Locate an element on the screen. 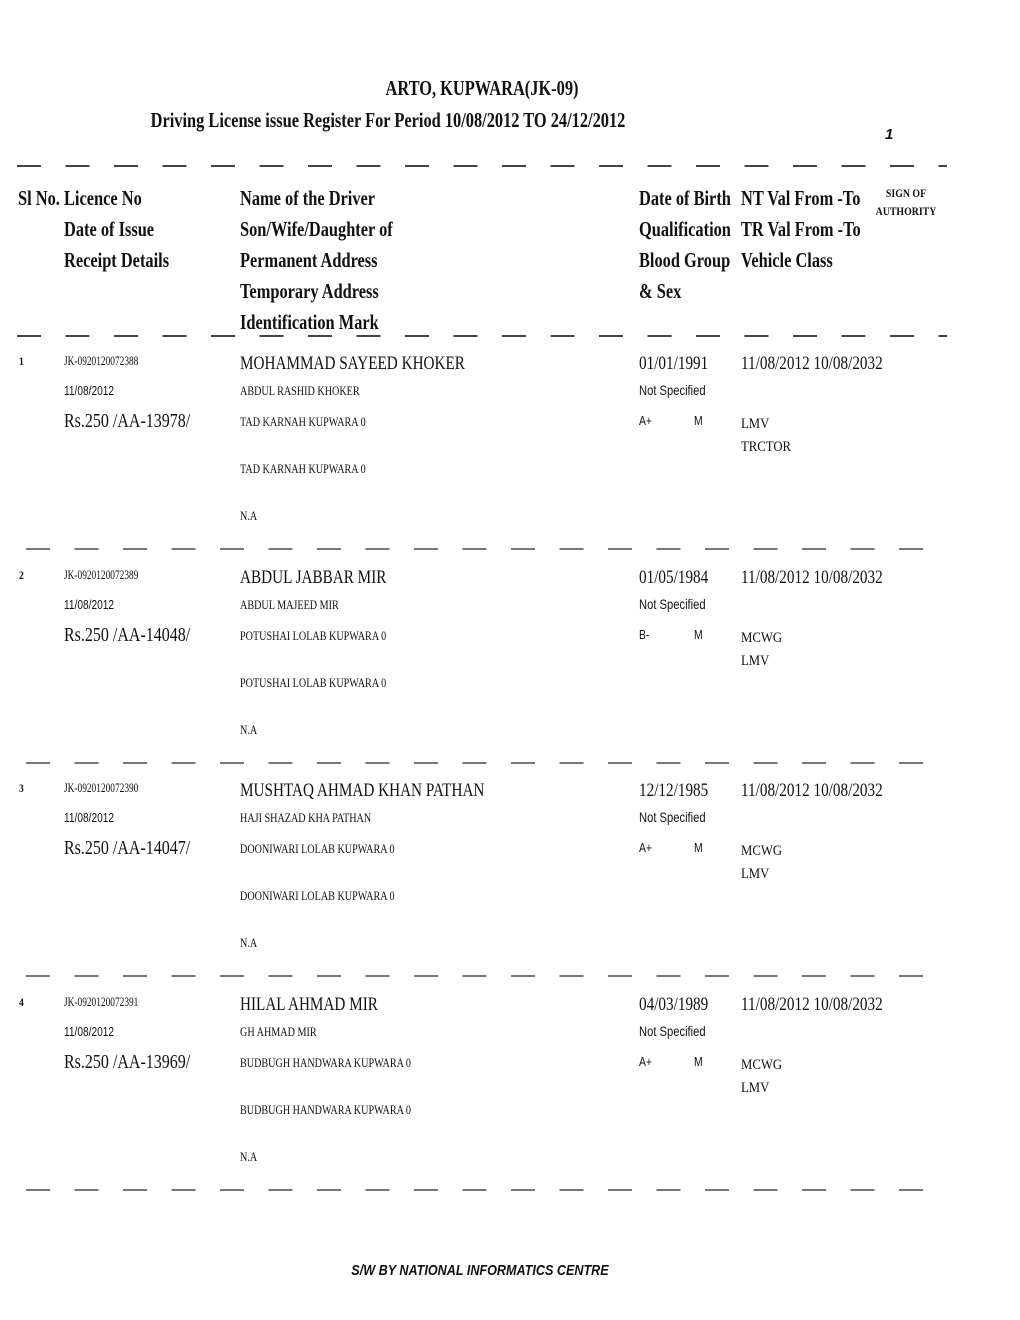 Image resolution: width=1020 pixels, height=1320 pixels. col-header-line: Vehicle Class is located at coordinates (787, 260).